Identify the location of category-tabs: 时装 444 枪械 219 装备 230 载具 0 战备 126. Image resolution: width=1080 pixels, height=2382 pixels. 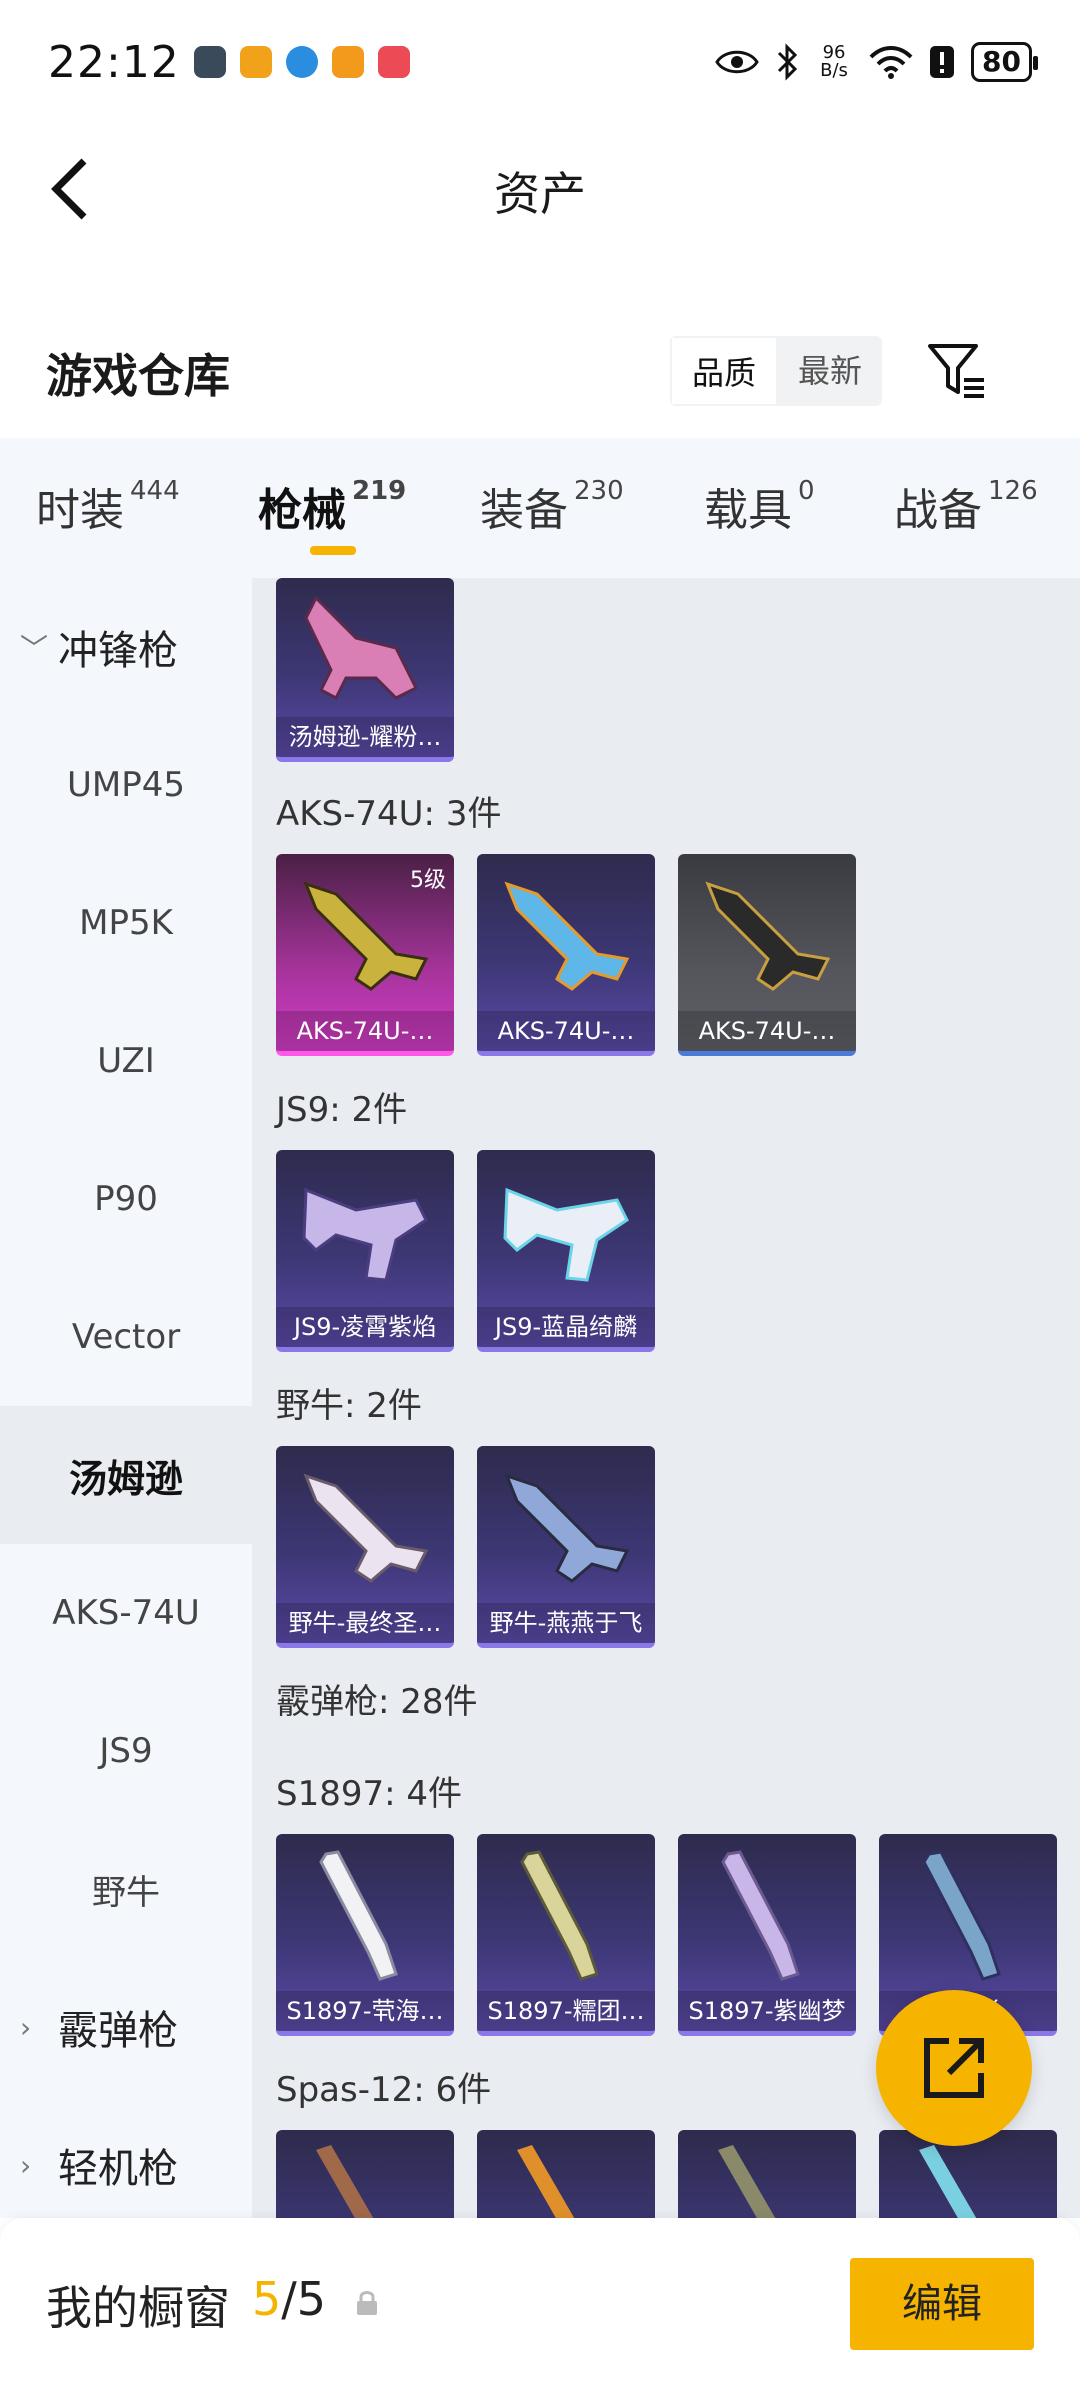
(540, 508).